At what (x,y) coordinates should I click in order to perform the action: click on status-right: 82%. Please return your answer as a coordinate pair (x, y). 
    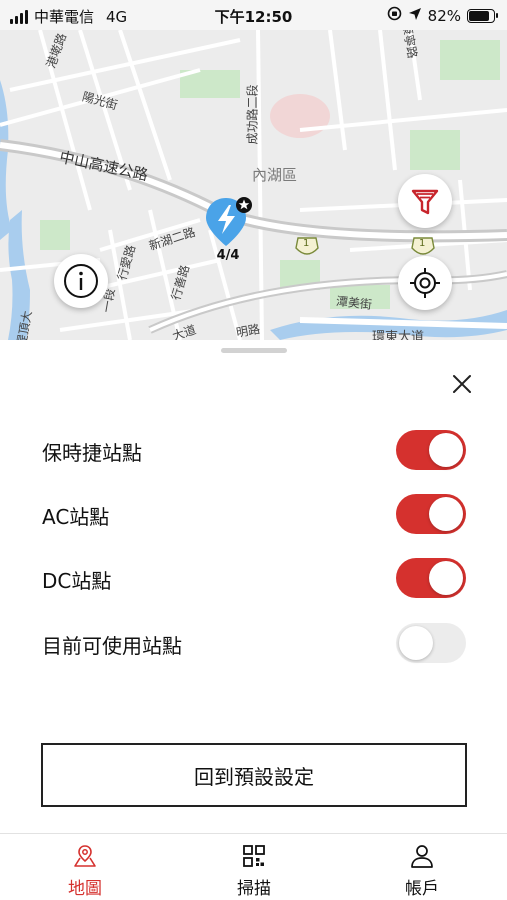
    Looking at the image, I should click on (442, 15).